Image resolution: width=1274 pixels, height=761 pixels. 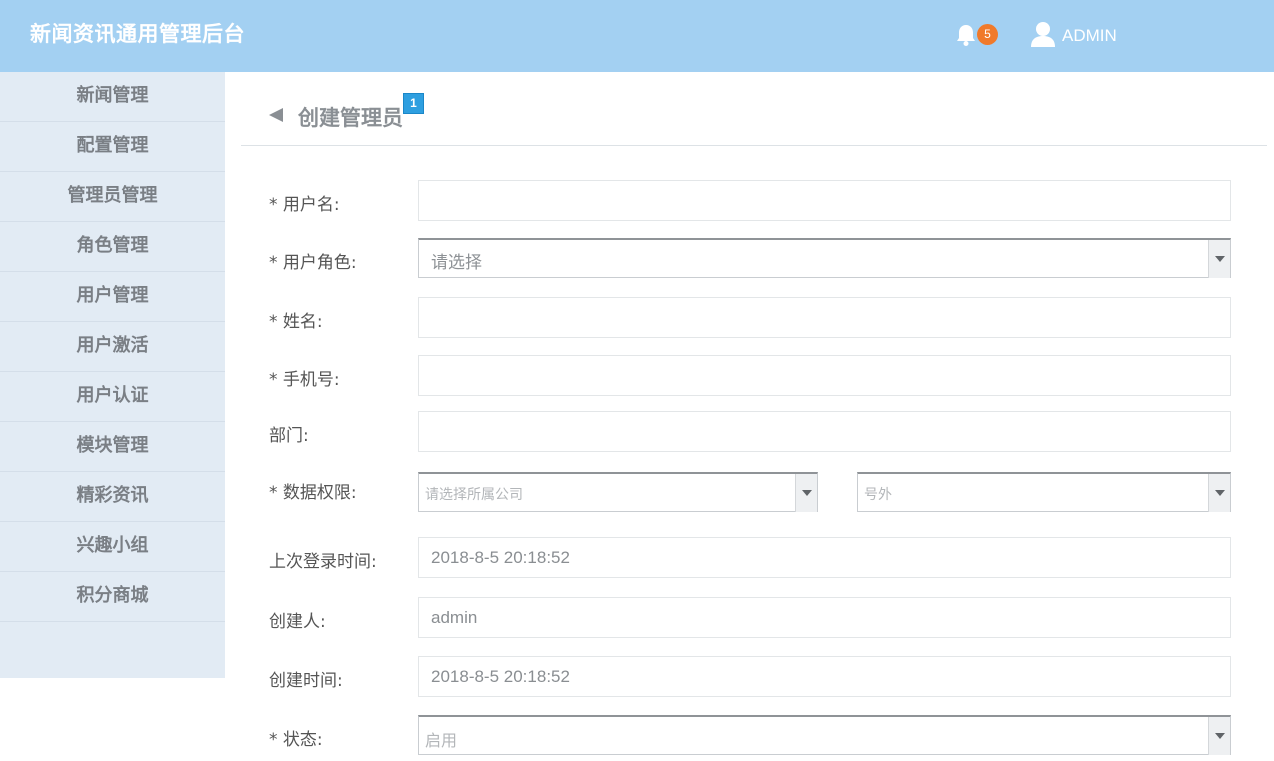 I want to click on sidebar-item-interest-groups: 兴趣小组, so click(x=112, y=547).